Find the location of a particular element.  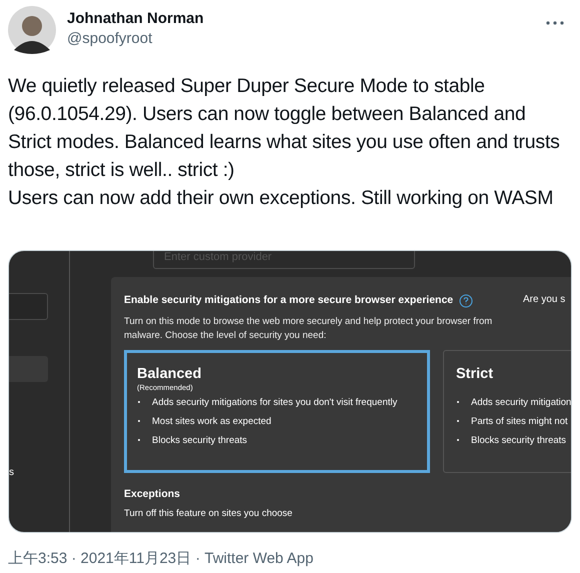

side-text: Are you s is located at coordinates (544, 300).